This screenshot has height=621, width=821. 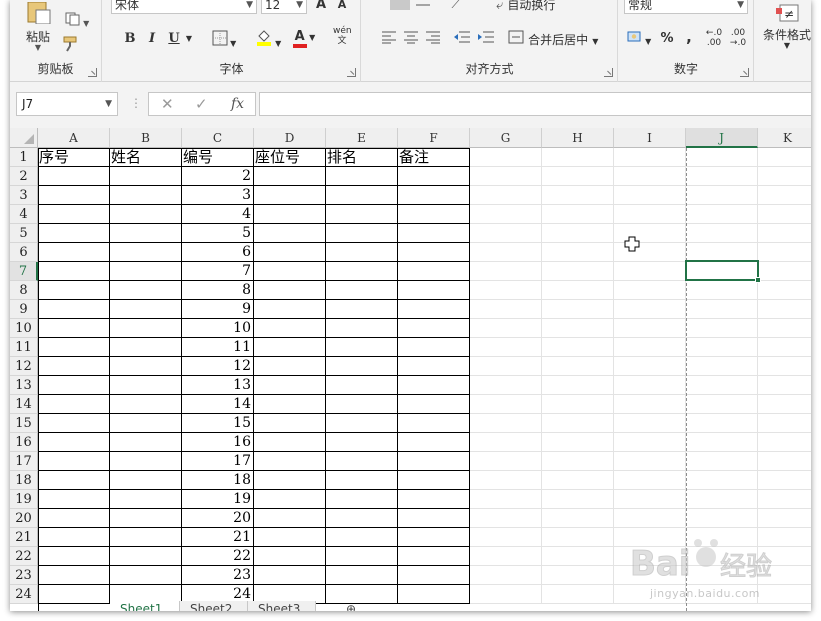 What do you see at coordinates (686, 7) in the screenshot?
I see `number-format-select: 常规 ▼` at bounding box center [686, 7].